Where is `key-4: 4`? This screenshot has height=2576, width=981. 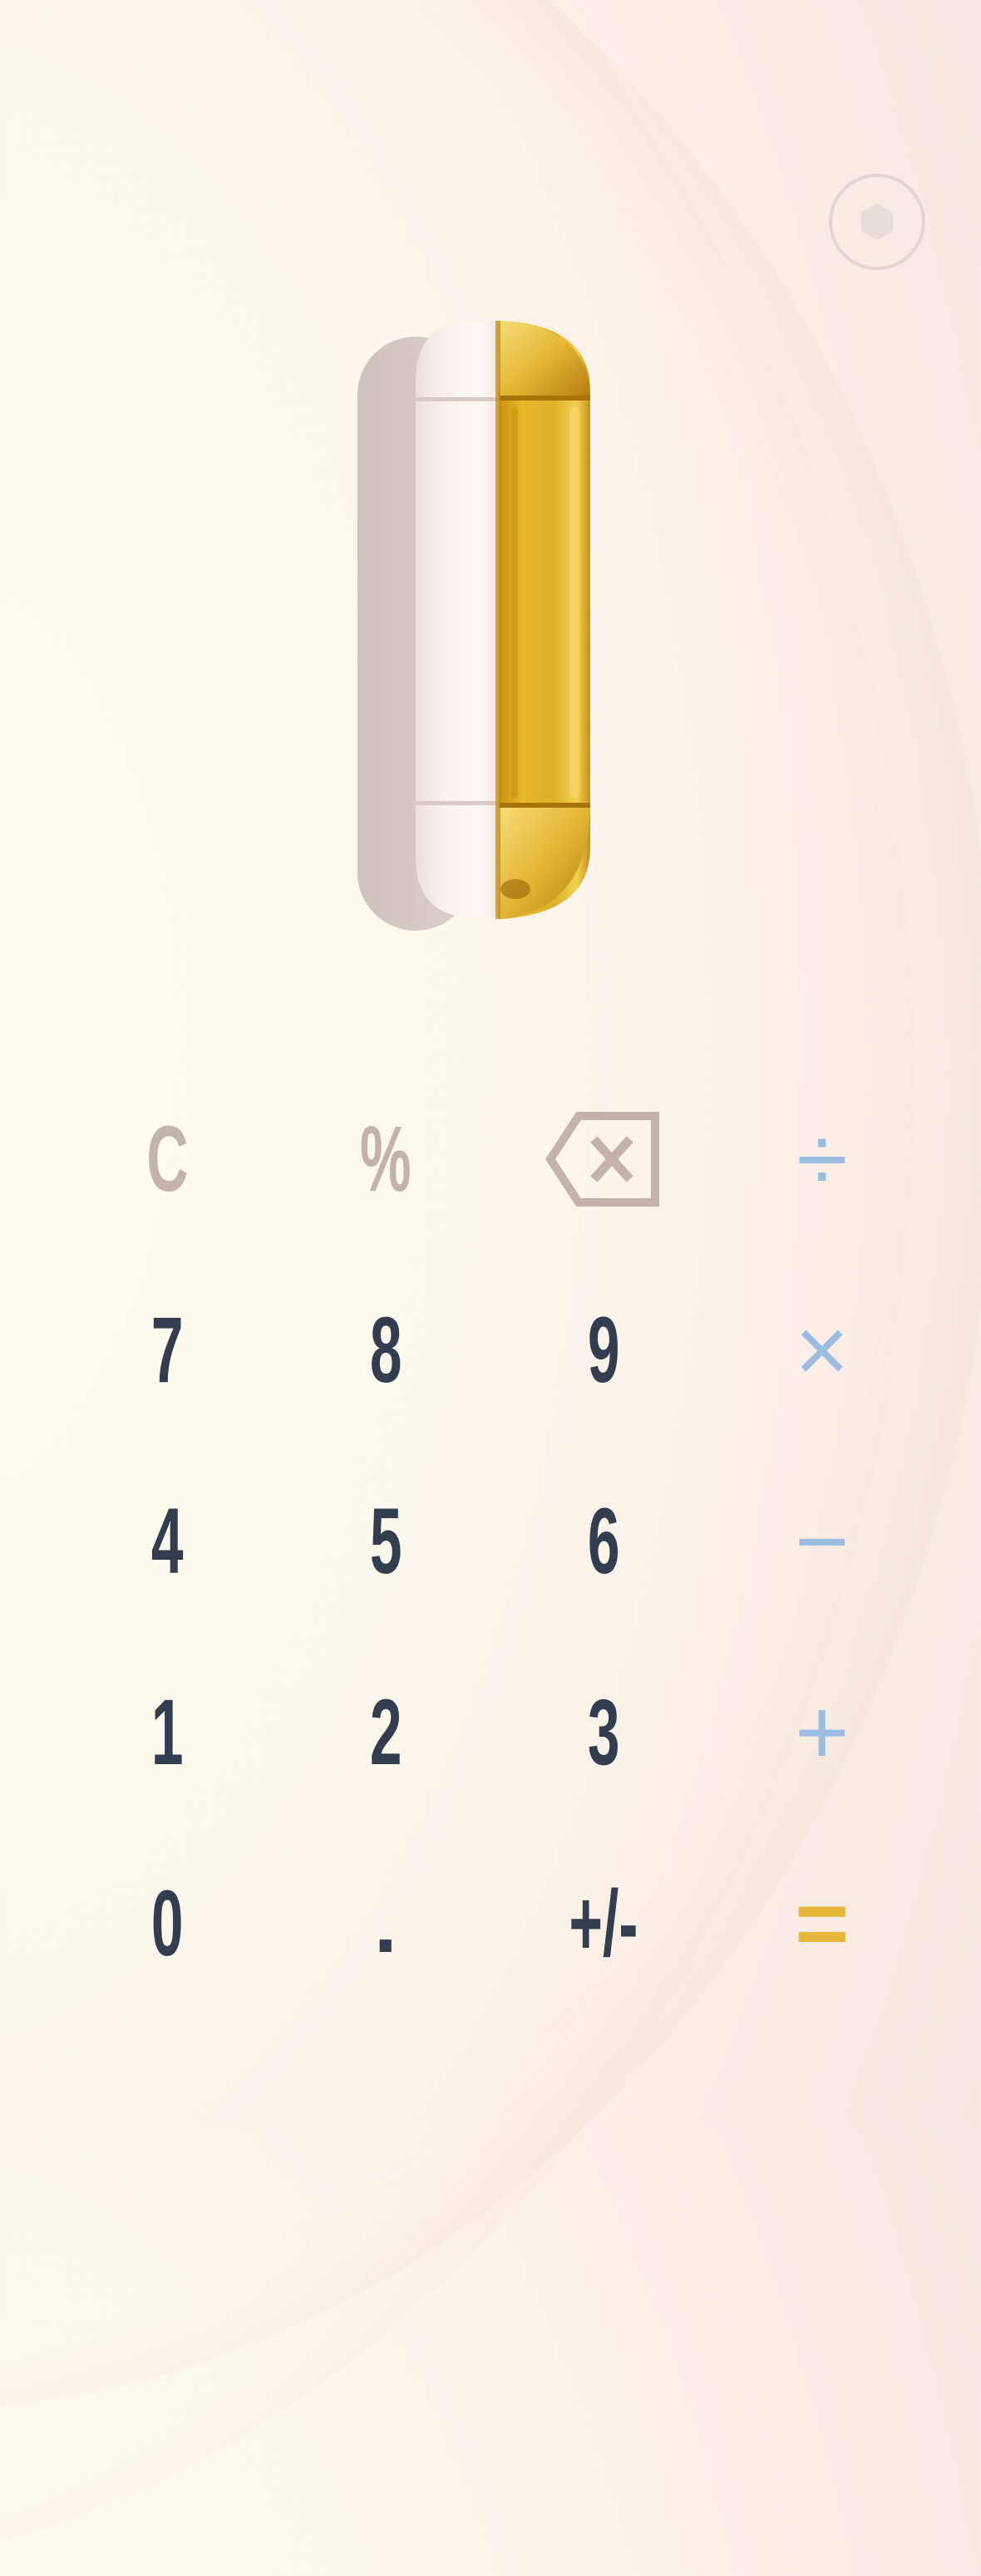
key-4: 4 is located at coordinates (167, 1541).